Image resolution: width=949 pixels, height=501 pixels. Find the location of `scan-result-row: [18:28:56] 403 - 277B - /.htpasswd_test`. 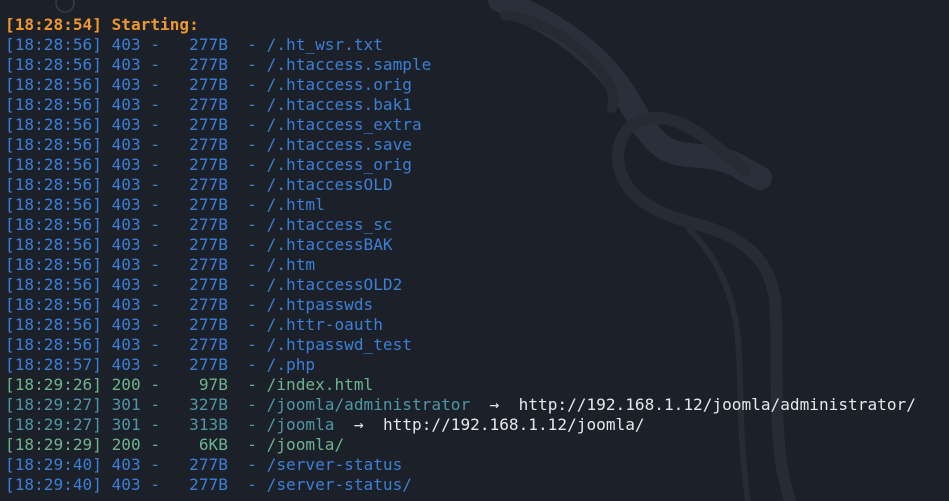

scan-result-row: [18:28:56] 403 - 277B - /.htpasswd_test is located at coordinates (208, 344).